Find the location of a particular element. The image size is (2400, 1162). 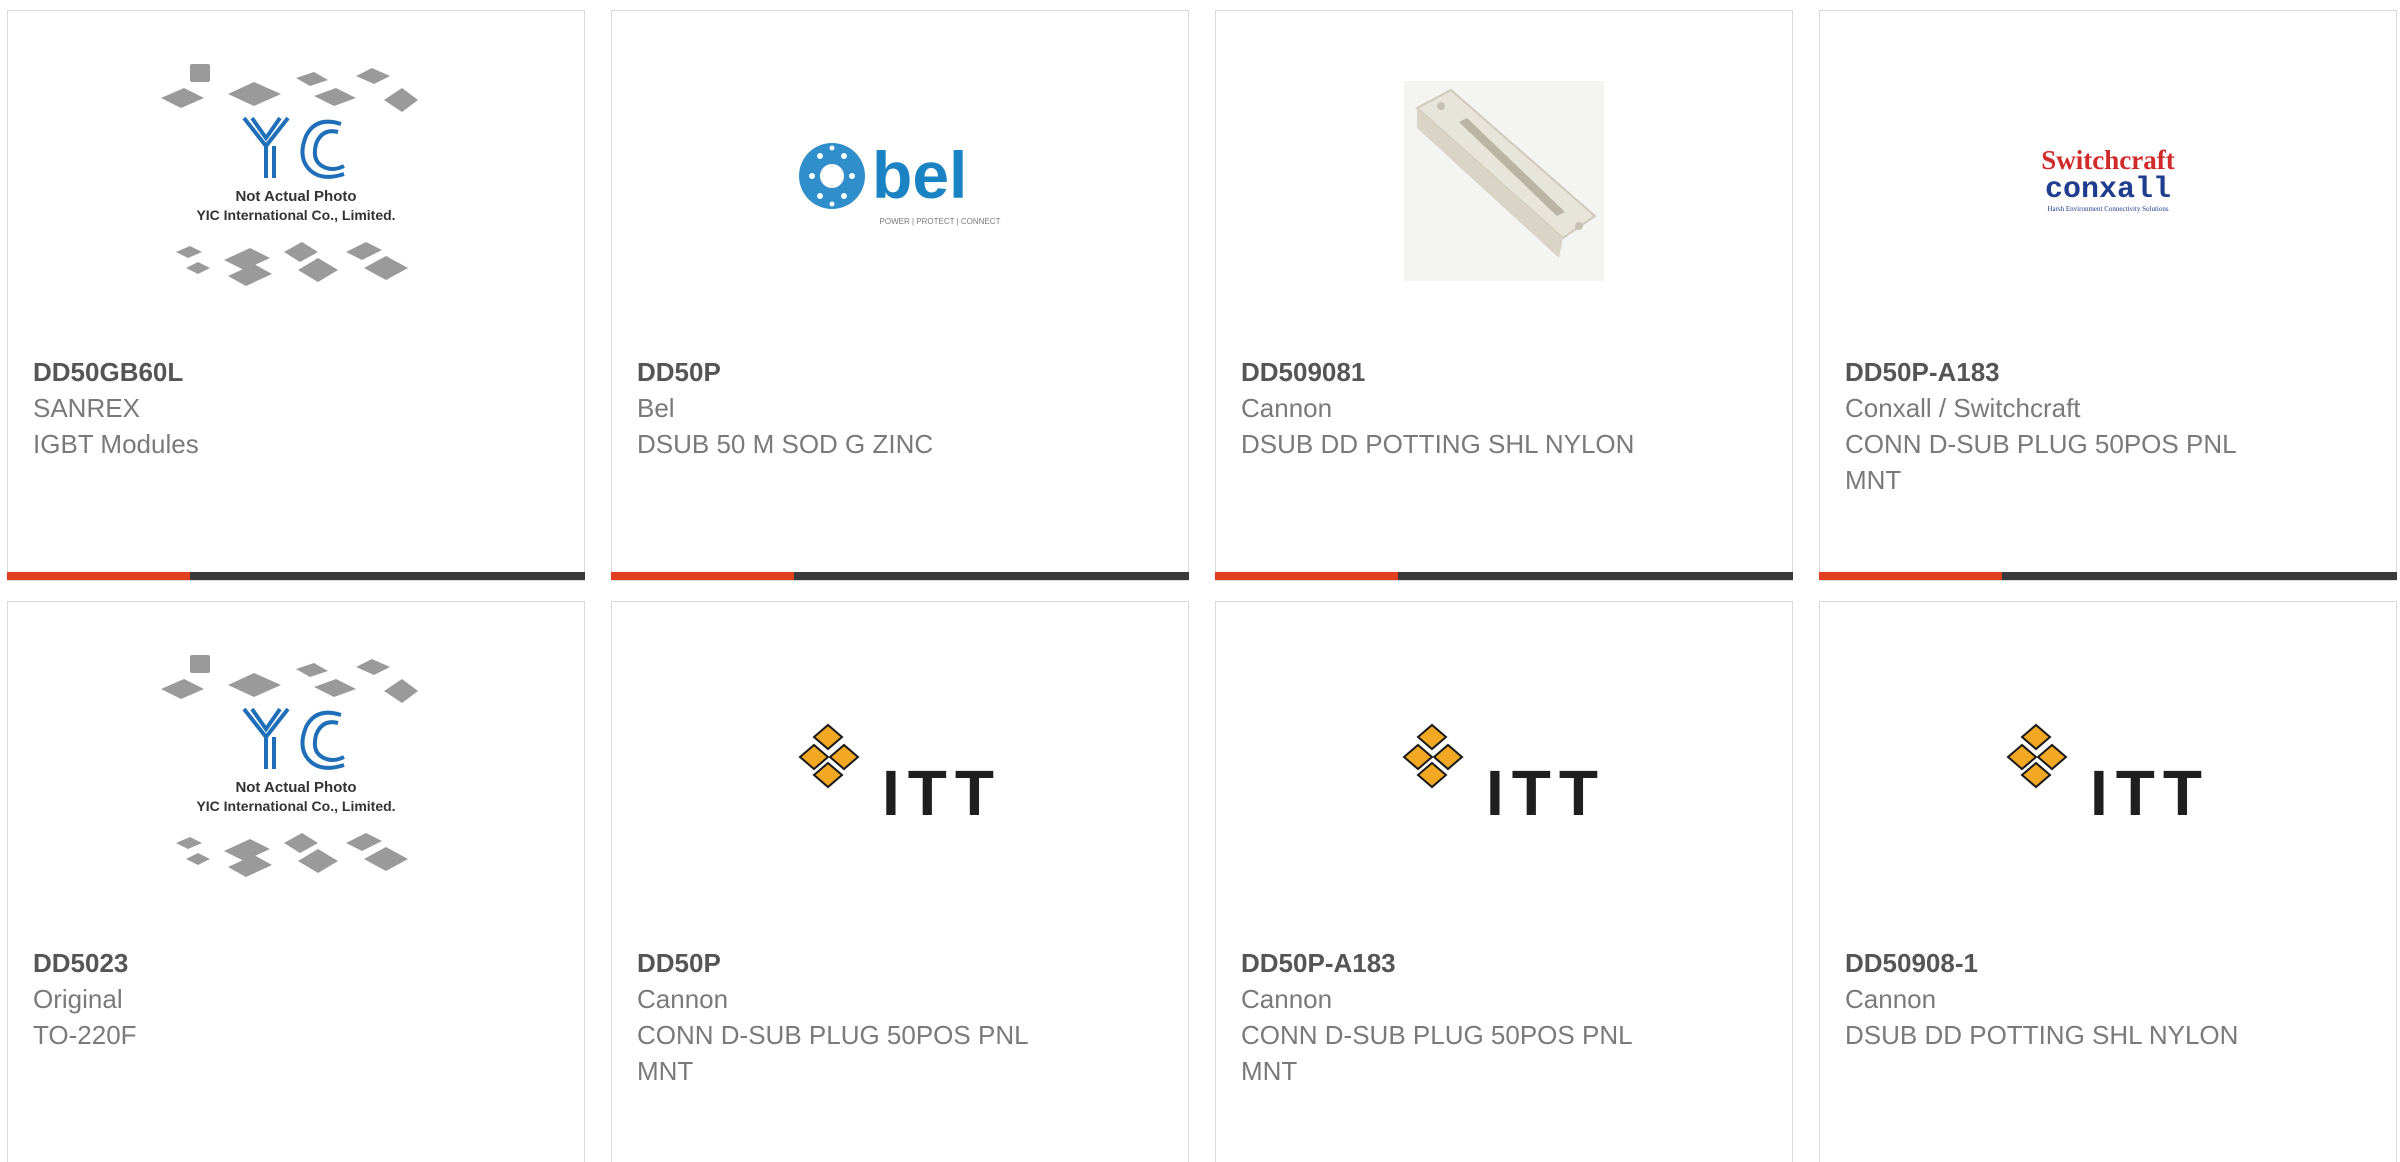

product-image-bel-logo: bel POWER | PROTECT | CONNECT is located at coordinates (900, 181).